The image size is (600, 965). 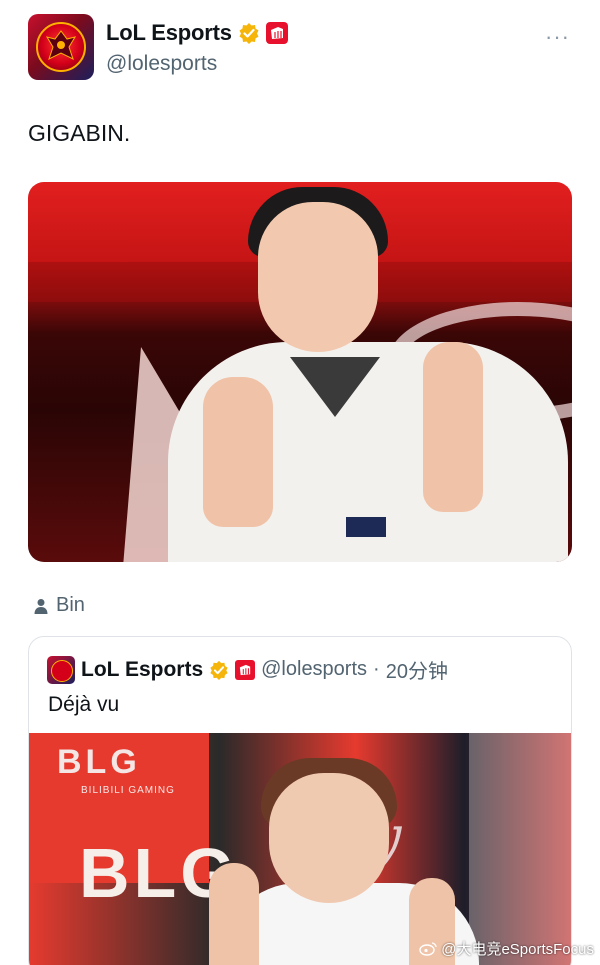 What do you see at coordinates (520, 849) in the screenshot?
I see `background-wall` at bounding box center [520, 849].